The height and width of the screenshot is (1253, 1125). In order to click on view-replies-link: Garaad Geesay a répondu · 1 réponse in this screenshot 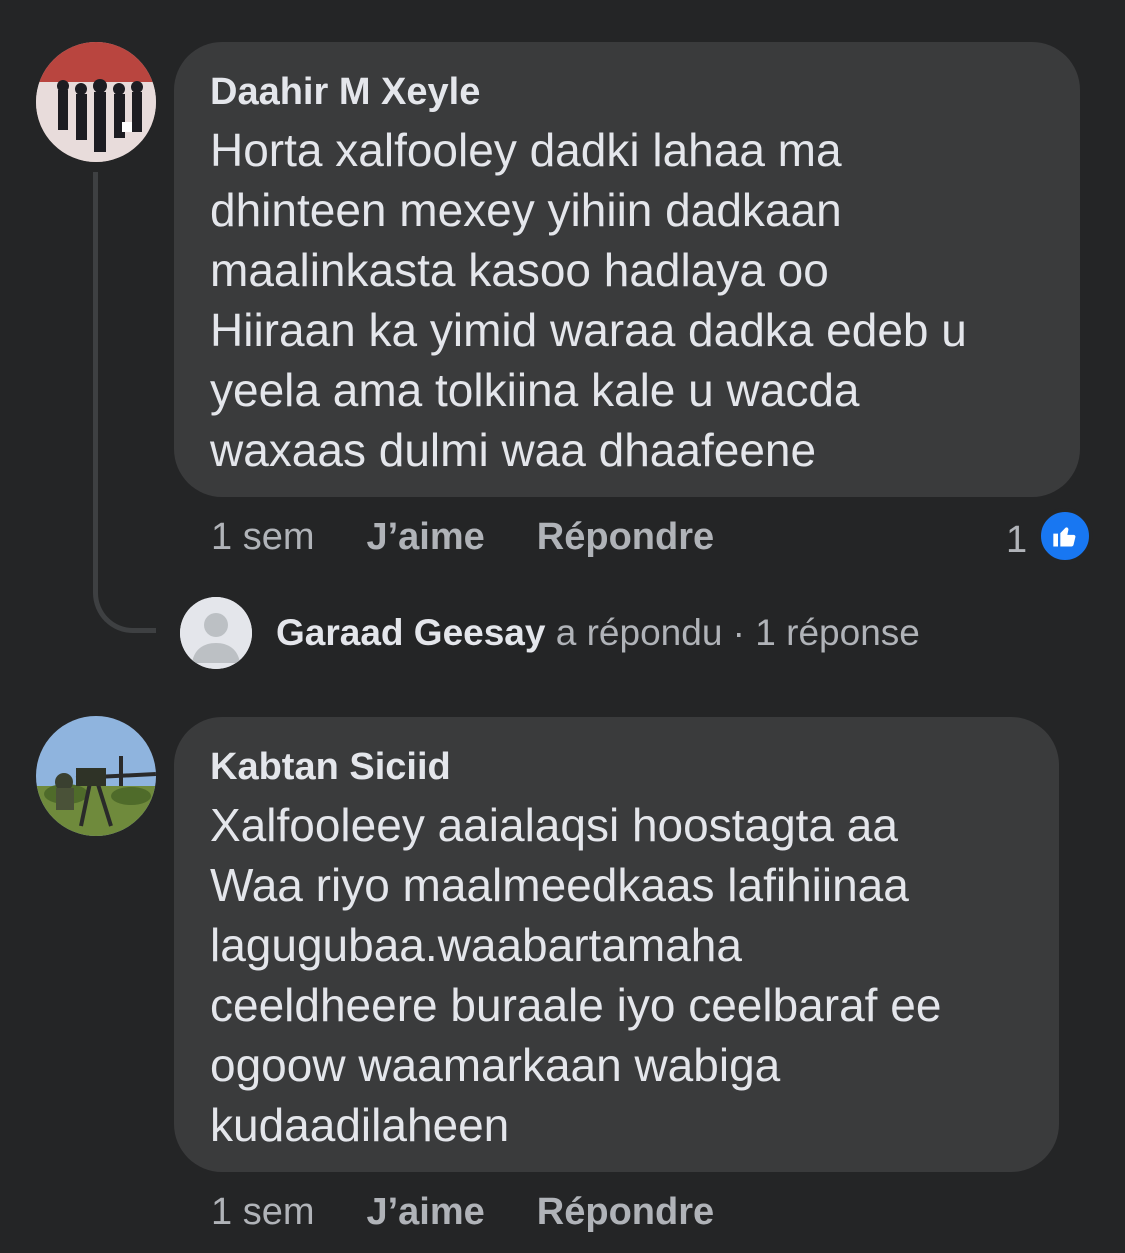, I will do `click(598, 633)`.